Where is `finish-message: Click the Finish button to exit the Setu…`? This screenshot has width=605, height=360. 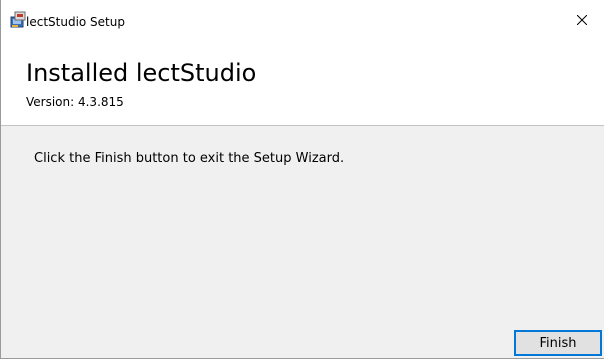 finish-message: Click the Finish button to exit the Setu… is located at coordinates (189, 158).